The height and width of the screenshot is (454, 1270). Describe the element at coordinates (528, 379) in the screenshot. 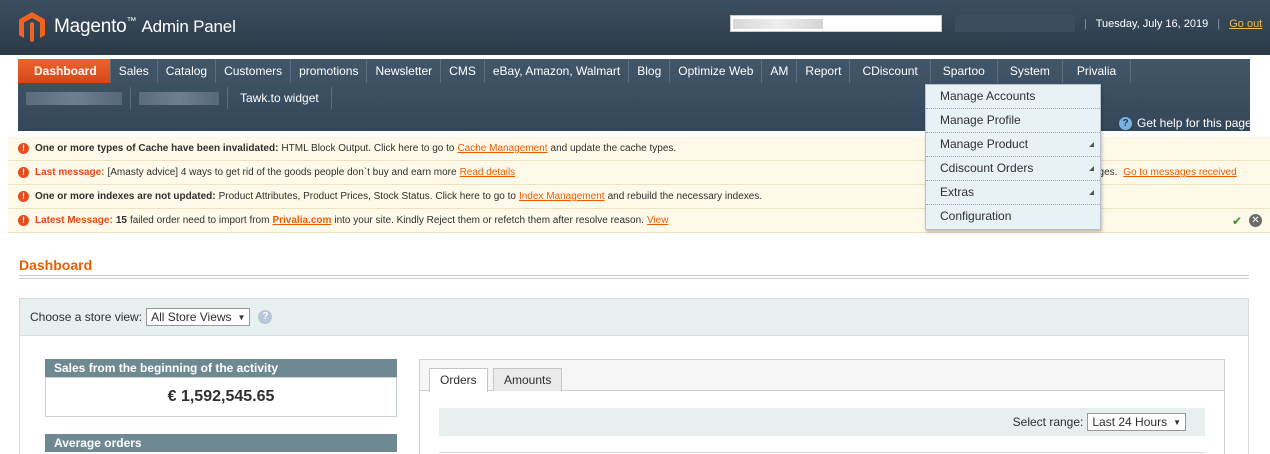

I see `tab-amounts: Amounts` at that location.